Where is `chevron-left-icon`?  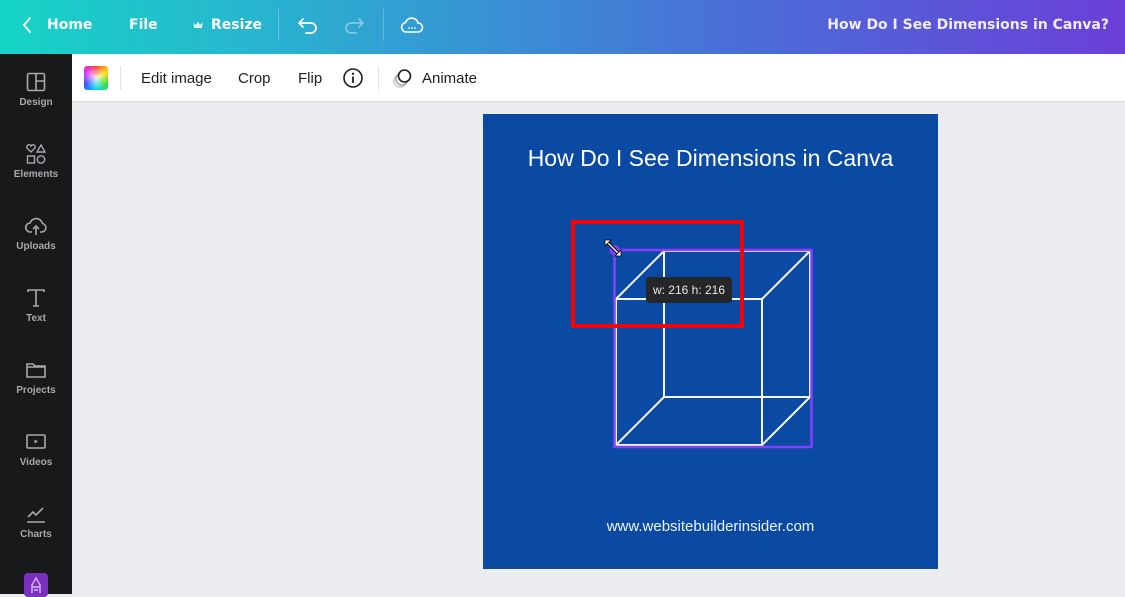 chevron-left-icon is located at coordinates (26, 25).